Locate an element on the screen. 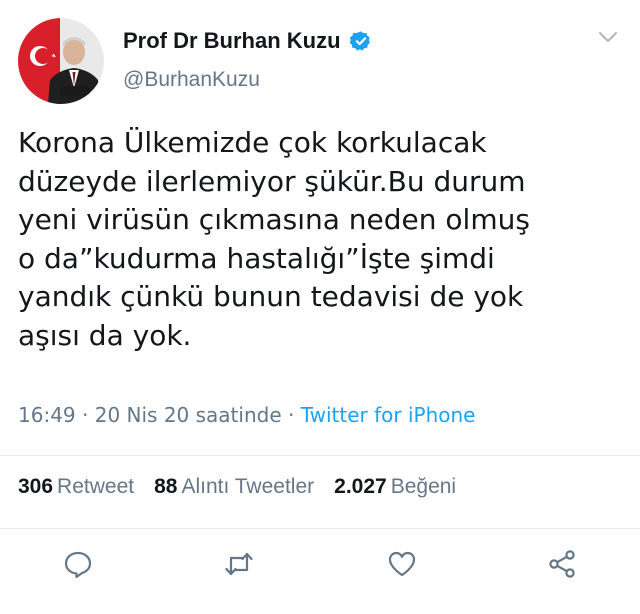 Image resolution: width=640 pixels, height=614 pixels. name-row: Prof Dr Burhan Kuzu is located at coordinates (247, 41).